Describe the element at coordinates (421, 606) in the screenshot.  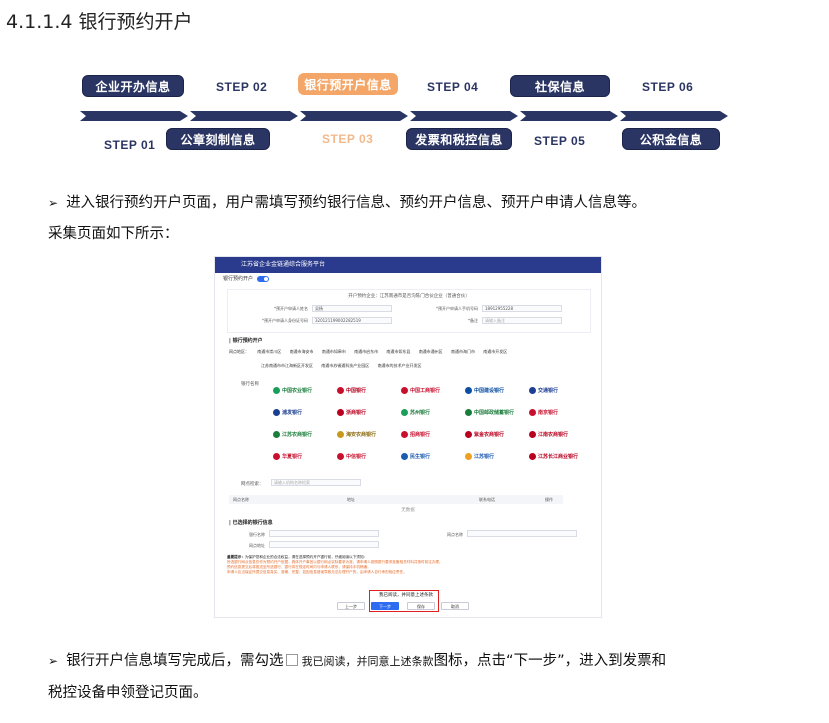
I see `save-button: 保存` at that location.